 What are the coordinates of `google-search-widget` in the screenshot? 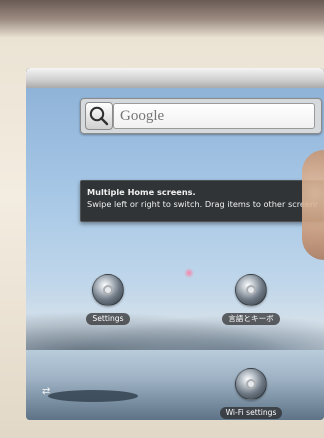 It's located at (201, 116).